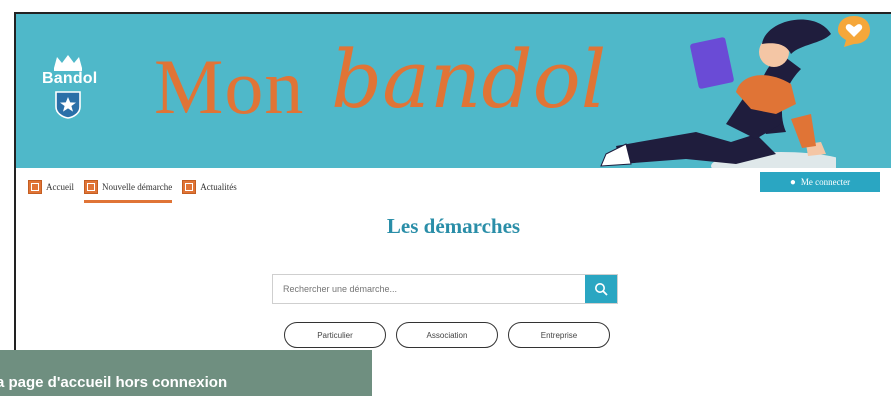 This screenshot has width=891, height=396. I want to click on search-button, so click(601, 289).